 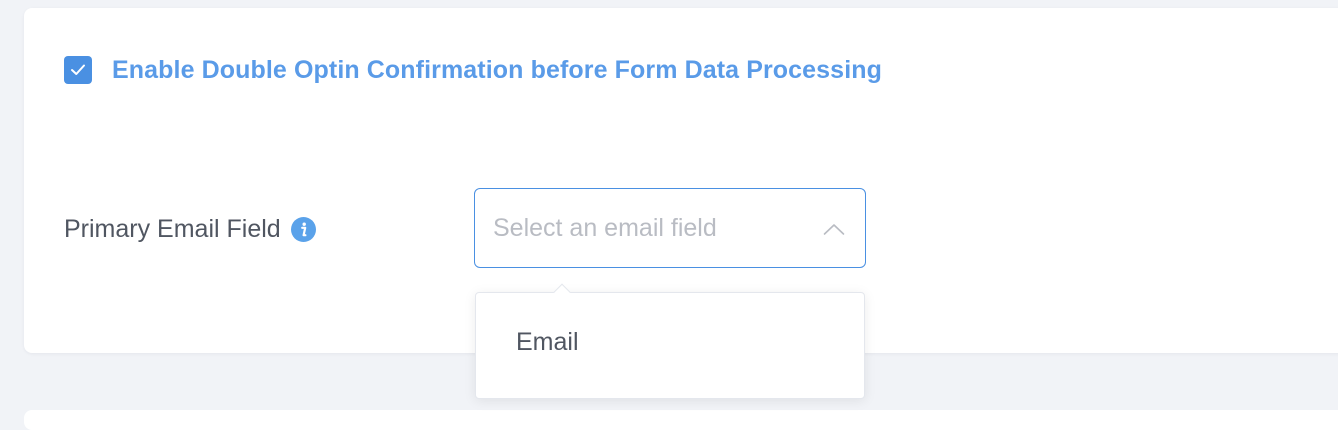 I want to click on dropdown-option-email: Email, so click(x=670, y=342).